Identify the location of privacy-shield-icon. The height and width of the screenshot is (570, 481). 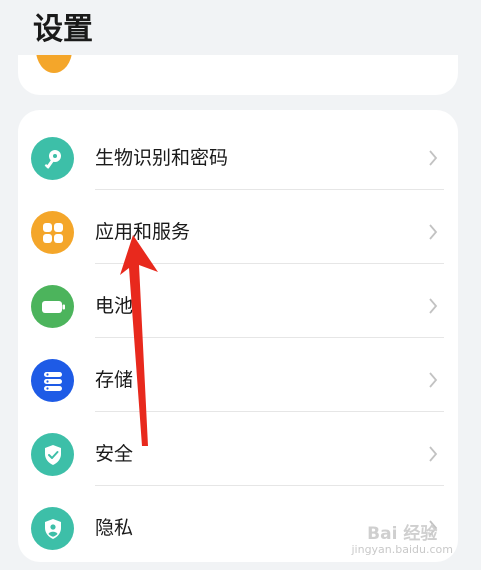
(52, 528).